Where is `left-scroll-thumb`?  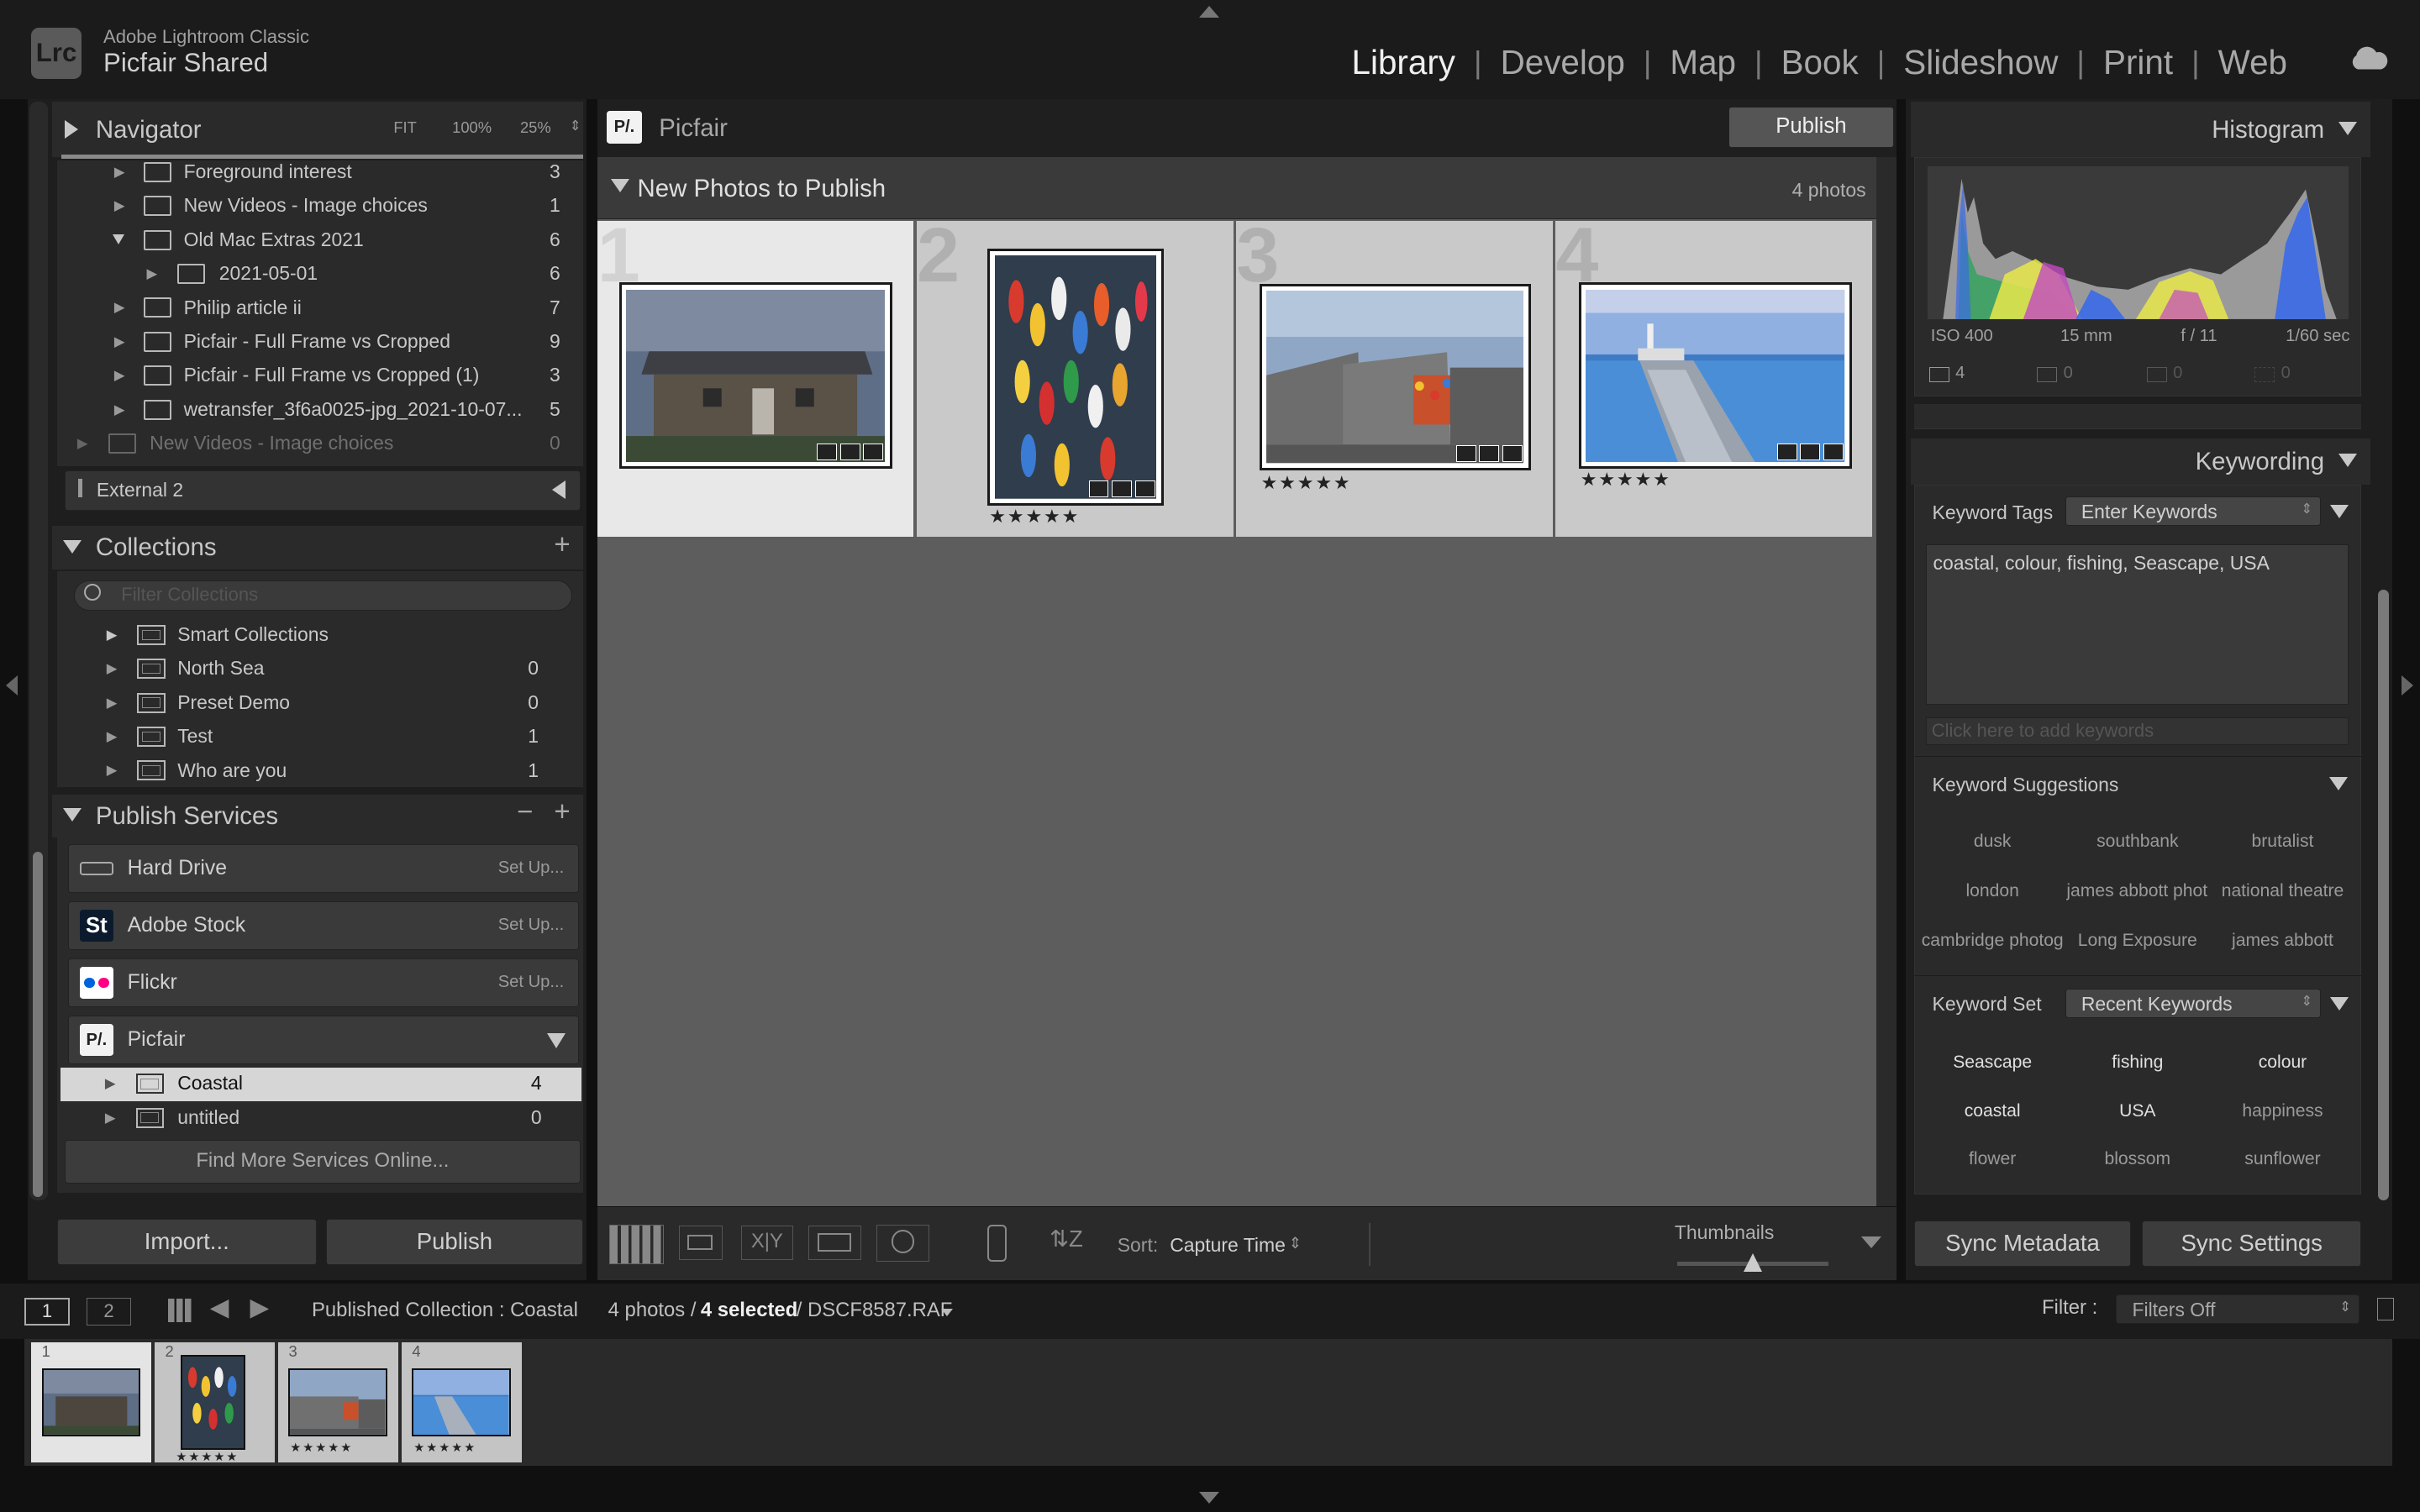 left-scroll-thumb is located at coordinates (38, 1024).